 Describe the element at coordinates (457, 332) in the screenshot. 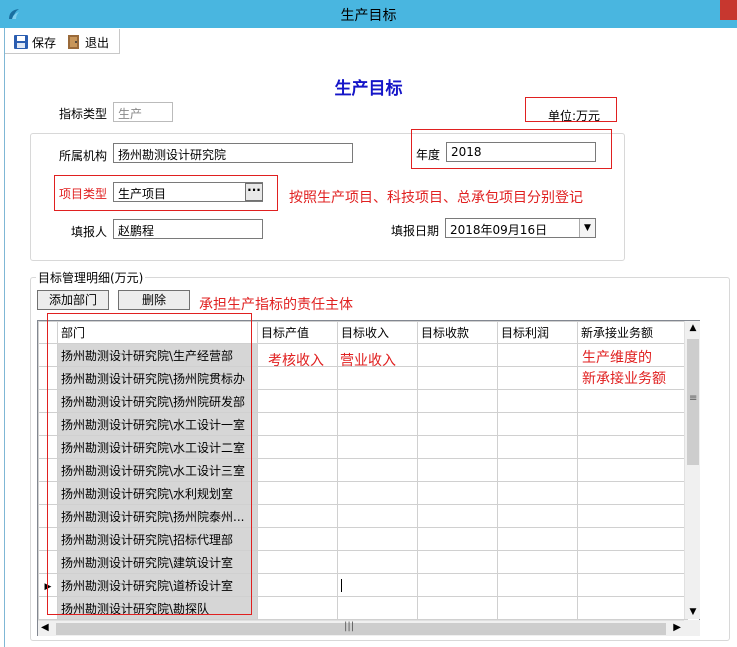

I see `column-header: 目标收款` at that location.